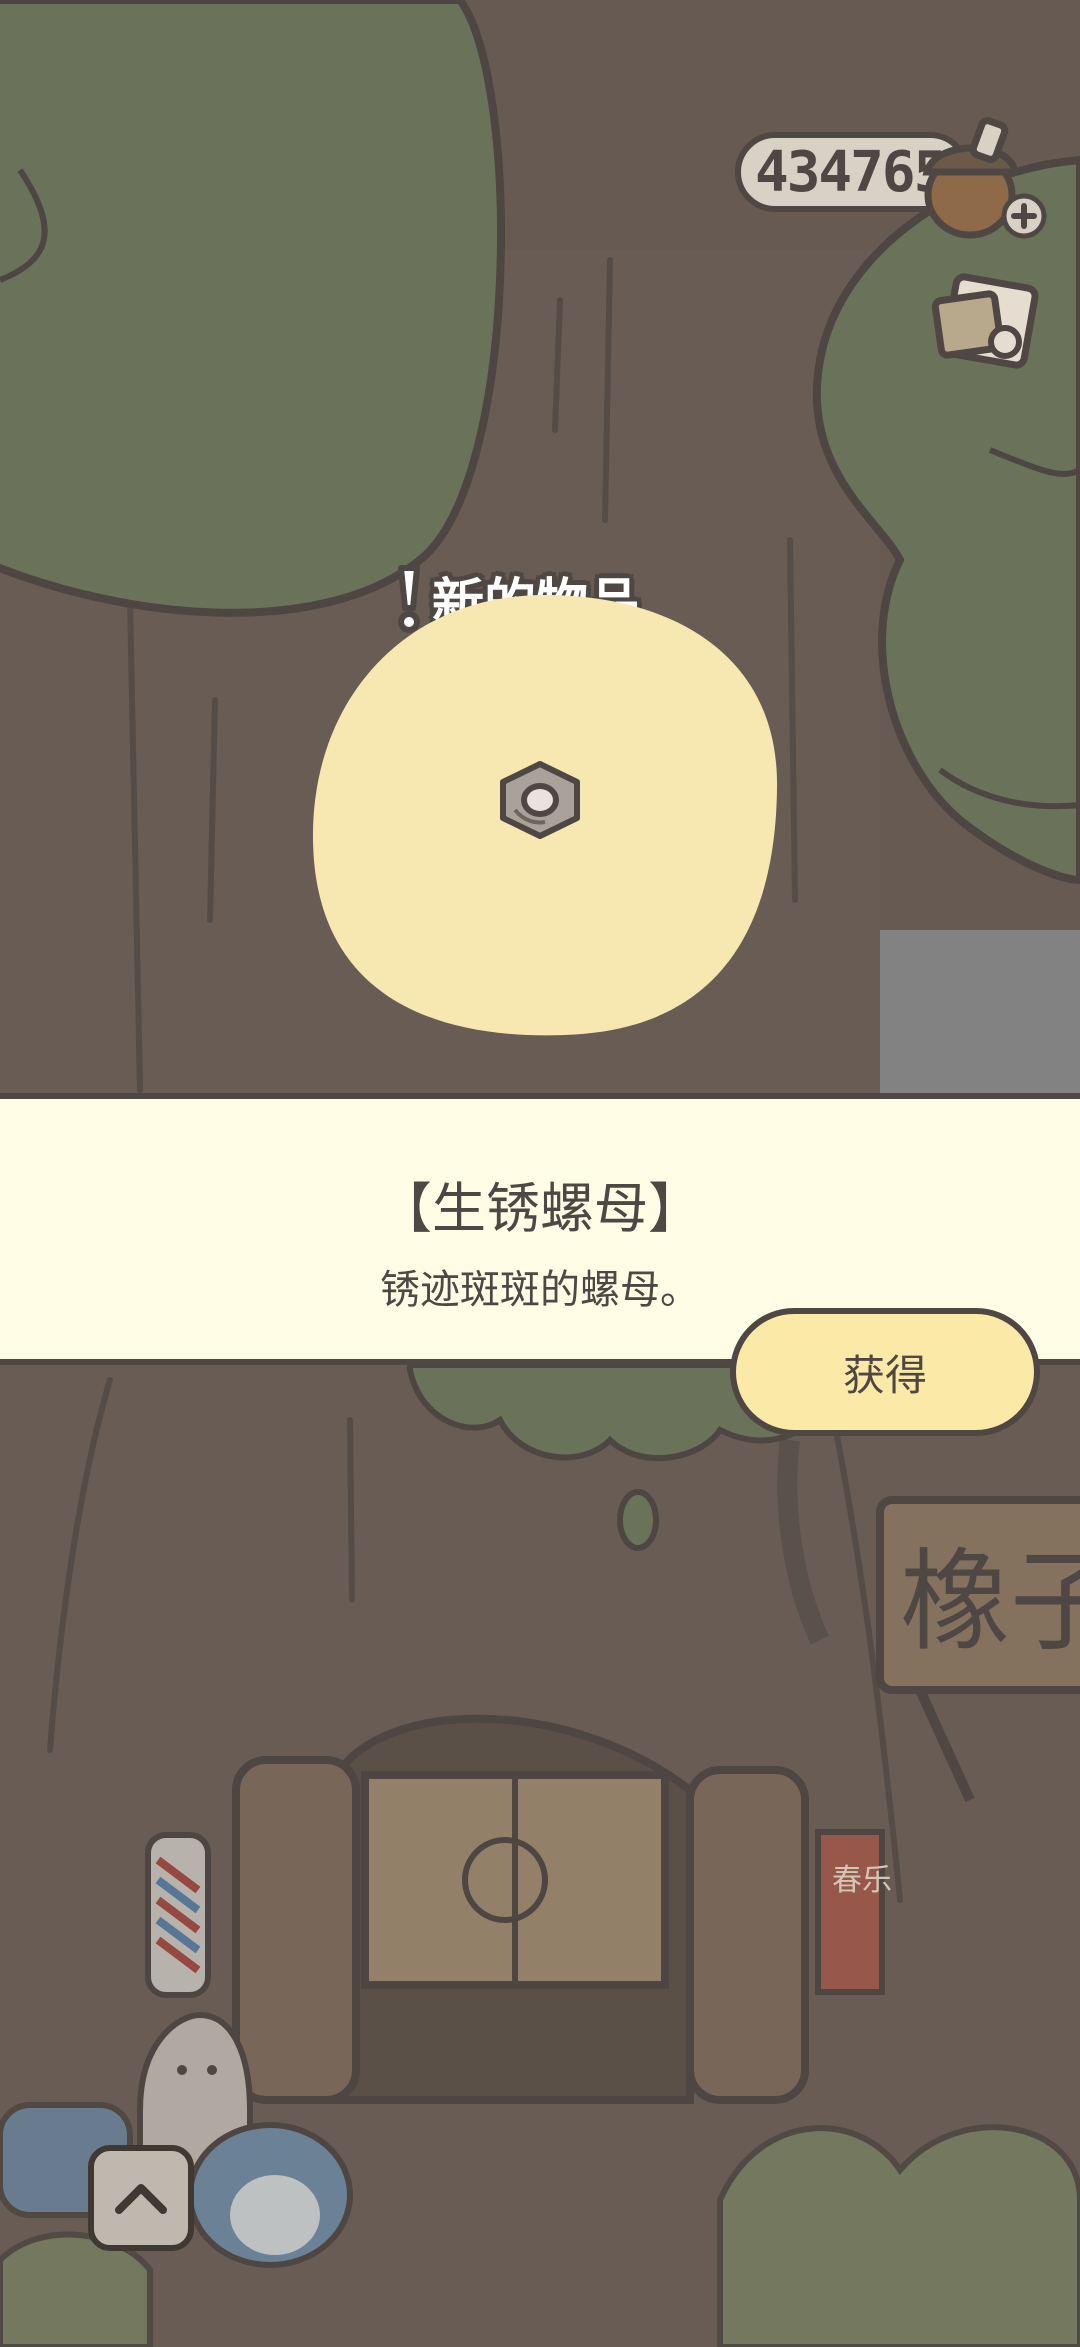 The height and width of the screenshot is (2347, 1080). Describe the element at coordinates (540, 1208) in the screenshot. I see `item-name: 【生锈螺母】` at that location.